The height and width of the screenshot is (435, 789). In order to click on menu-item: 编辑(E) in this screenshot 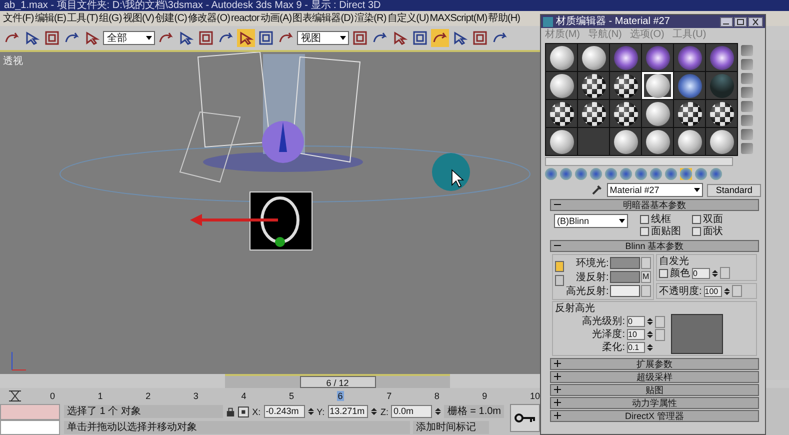, I will do `click(50, 18)`.